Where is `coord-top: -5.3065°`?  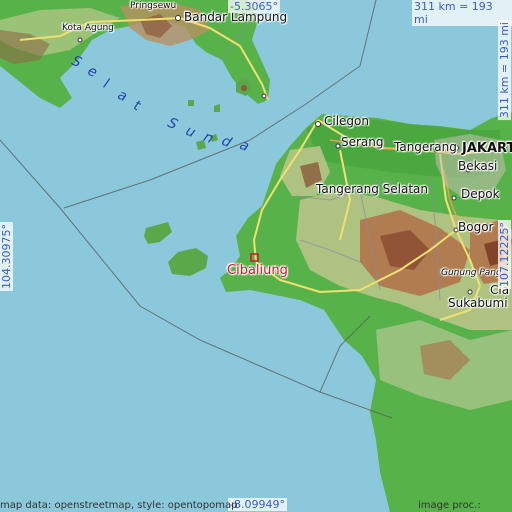
coord-top: -5.3065° is located at coordinates (254, 6).